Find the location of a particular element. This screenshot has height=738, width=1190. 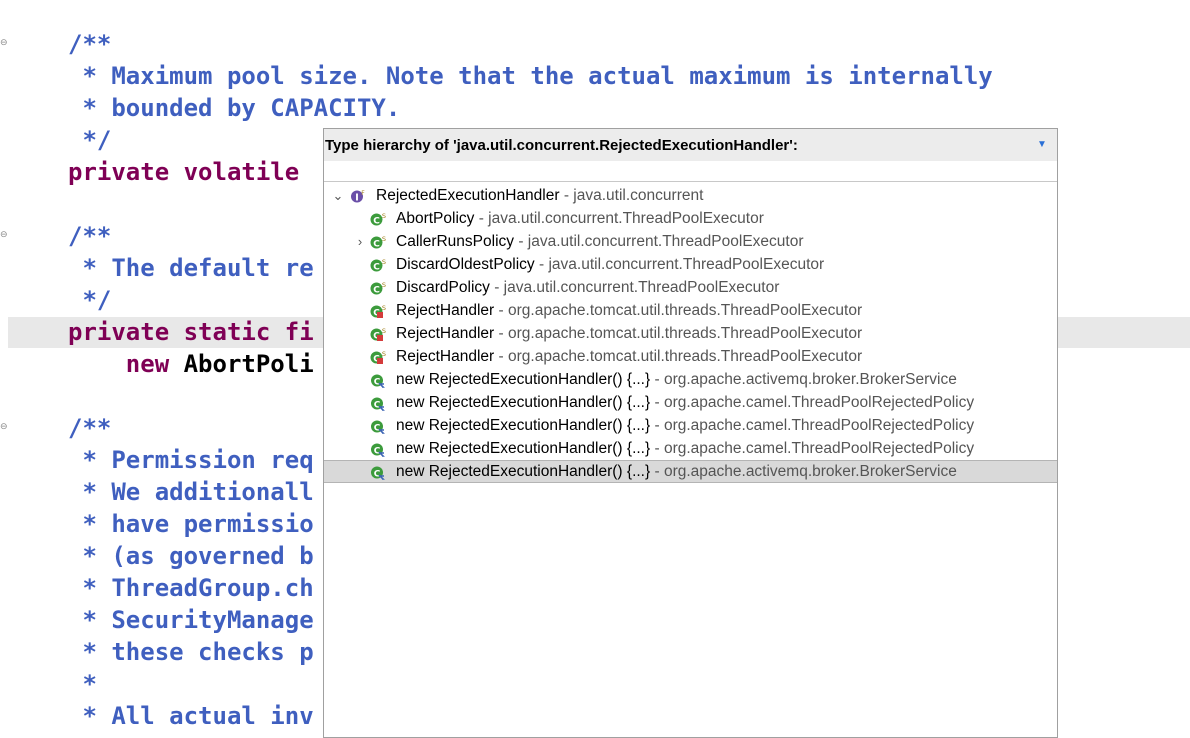

code-line: * ThreadGroup.ch is located at coordinates (190, 588).